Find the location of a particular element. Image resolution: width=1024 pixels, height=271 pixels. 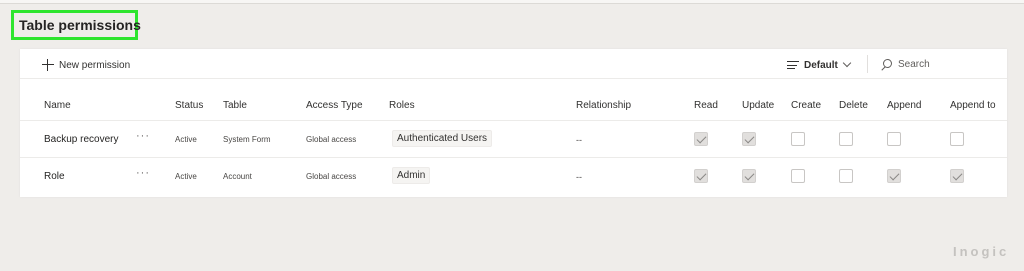

chevron-down-icon is located at coordinates (847, 63).